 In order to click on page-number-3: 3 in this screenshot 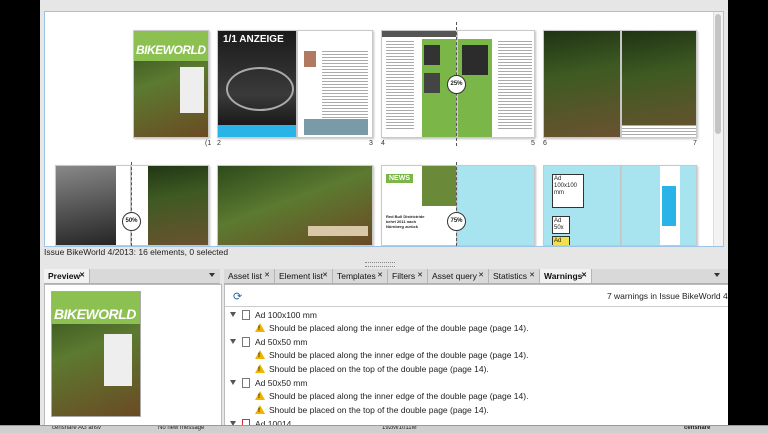, I will do `click(371, 143)`.